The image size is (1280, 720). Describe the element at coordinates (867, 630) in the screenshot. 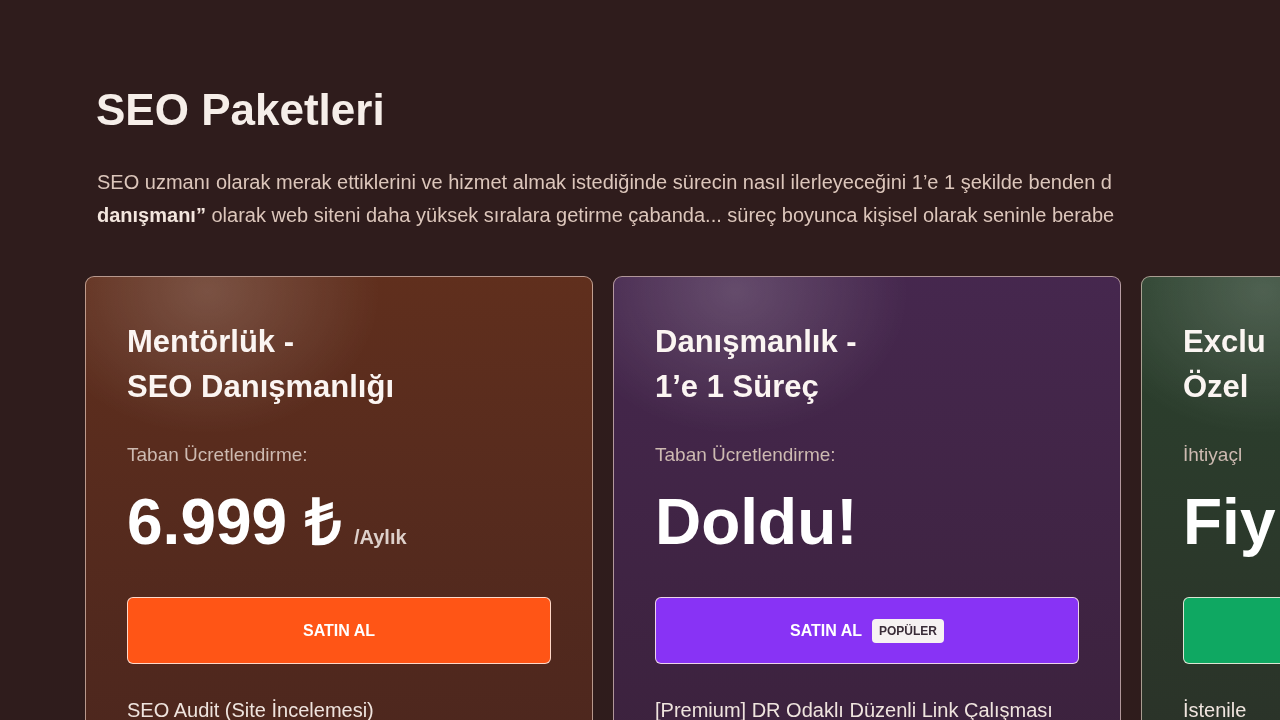

I see `buy-button: SATIN AL POPÜLER` at that location.